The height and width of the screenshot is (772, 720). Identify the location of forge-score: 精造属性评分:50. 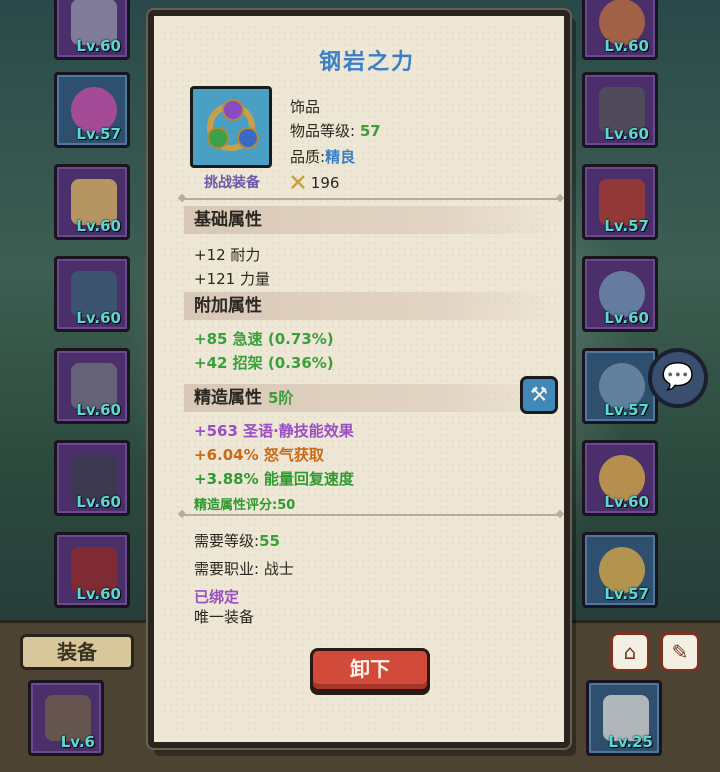
(245, 505).